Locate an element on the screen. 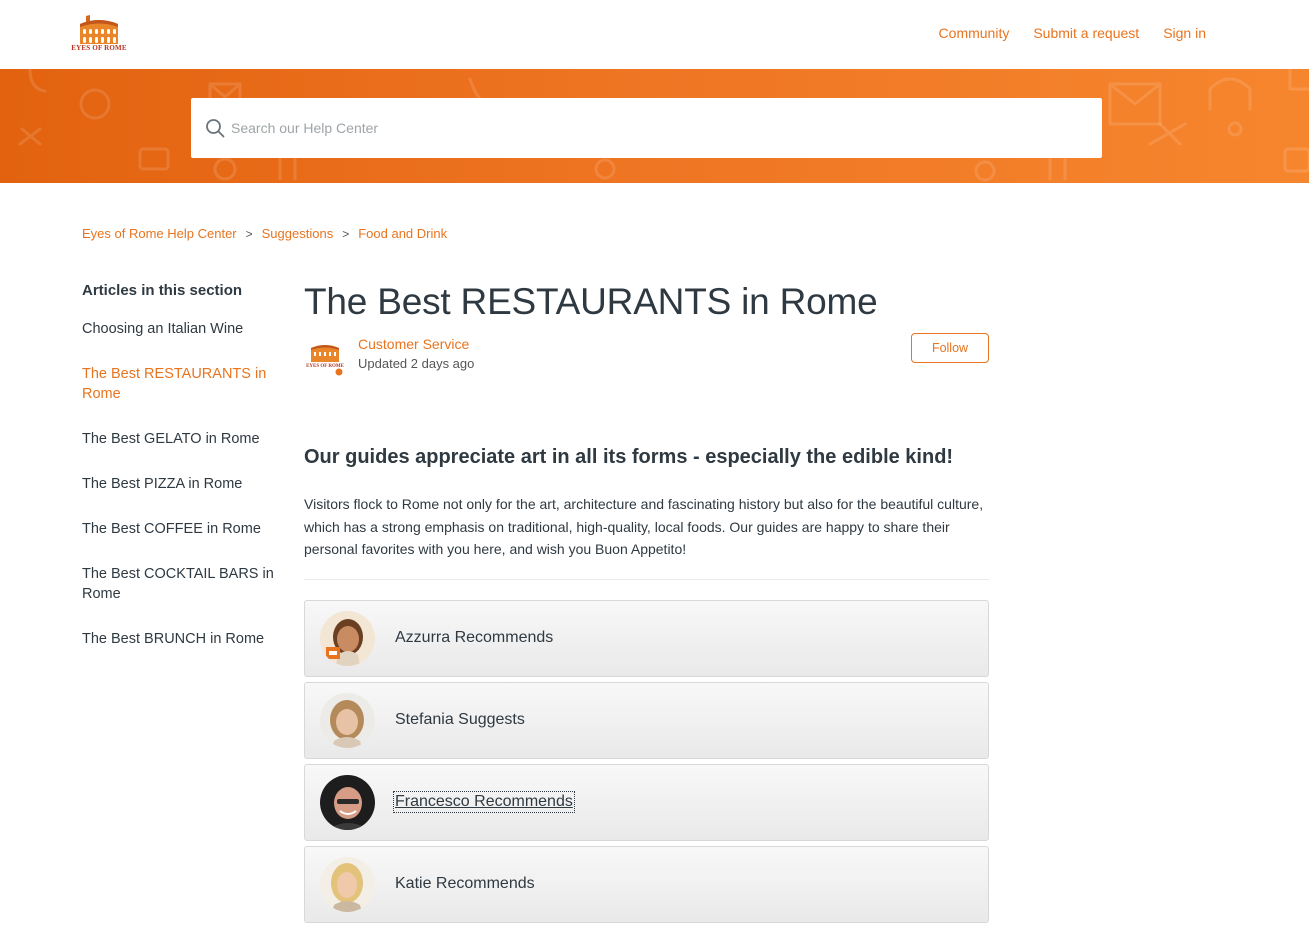 This screenshot has width=1309, height=929. hero-banner is located at coordinates (654, 126).